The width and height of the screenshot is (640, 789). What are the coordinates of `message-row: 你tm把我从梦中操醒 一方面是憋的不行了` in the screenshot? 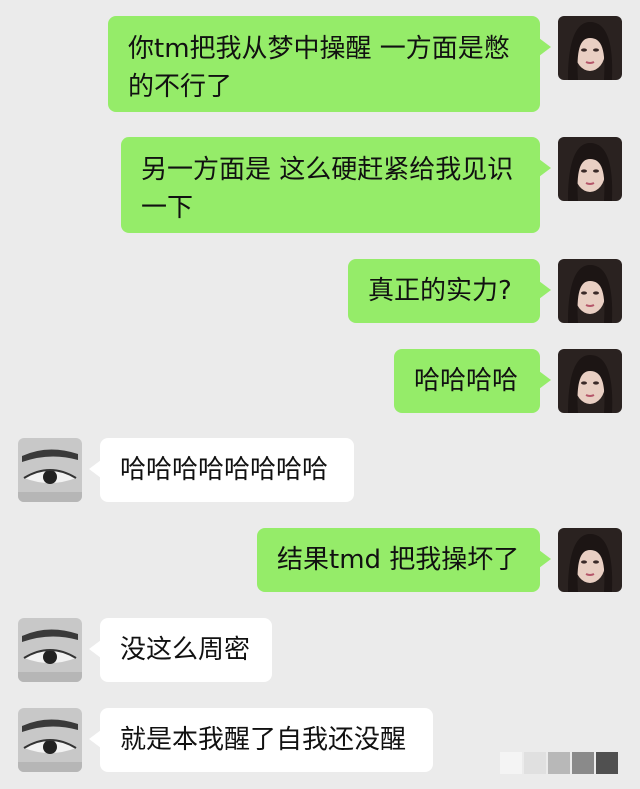 It's located at (320, 64).